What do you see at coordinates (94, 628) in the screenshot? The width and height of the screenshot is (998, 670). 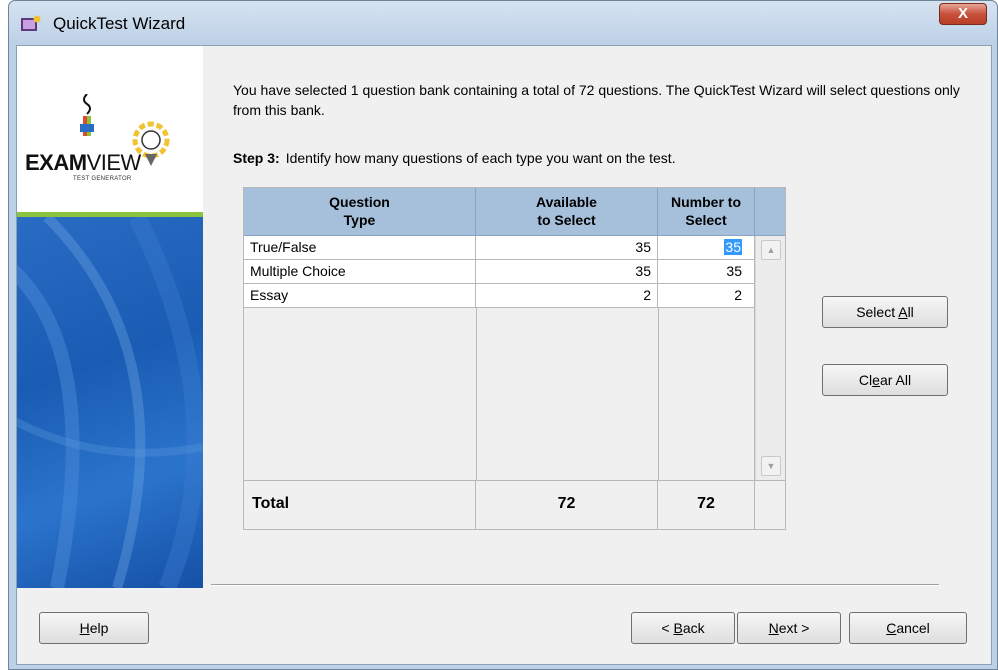 I see `help-button: Help` at bounding box center [94, 628].